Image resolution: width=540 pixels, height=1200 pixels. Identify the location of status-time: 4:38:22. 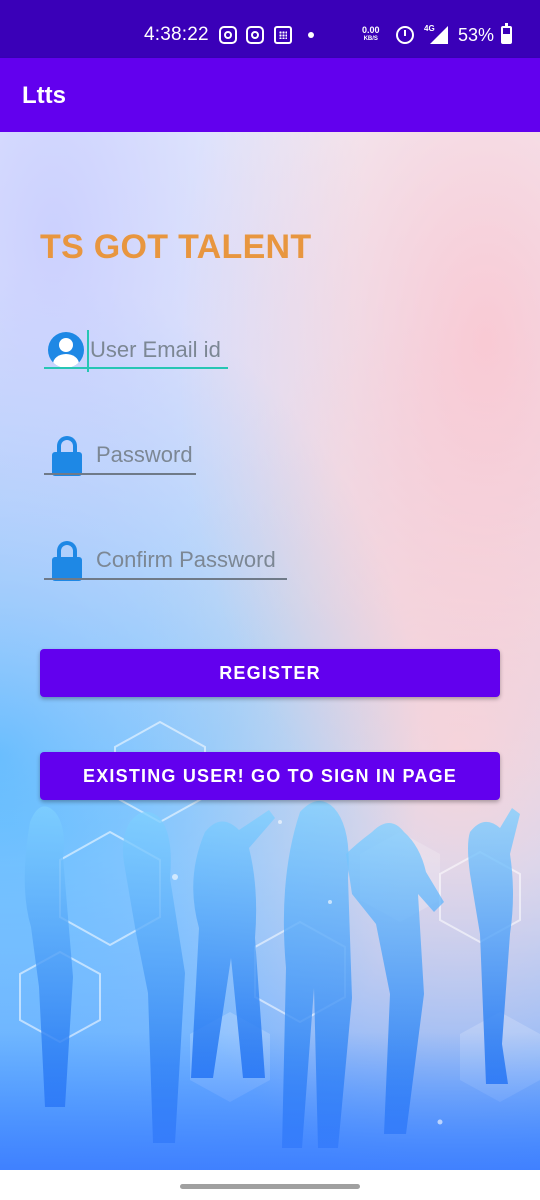
(176, 34).